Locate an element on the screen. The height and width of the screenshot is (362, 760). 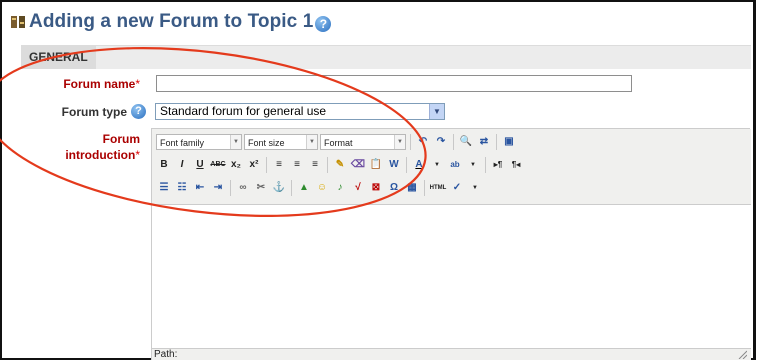
highlight-color-icon: ab is located at coordinates (455, 165).